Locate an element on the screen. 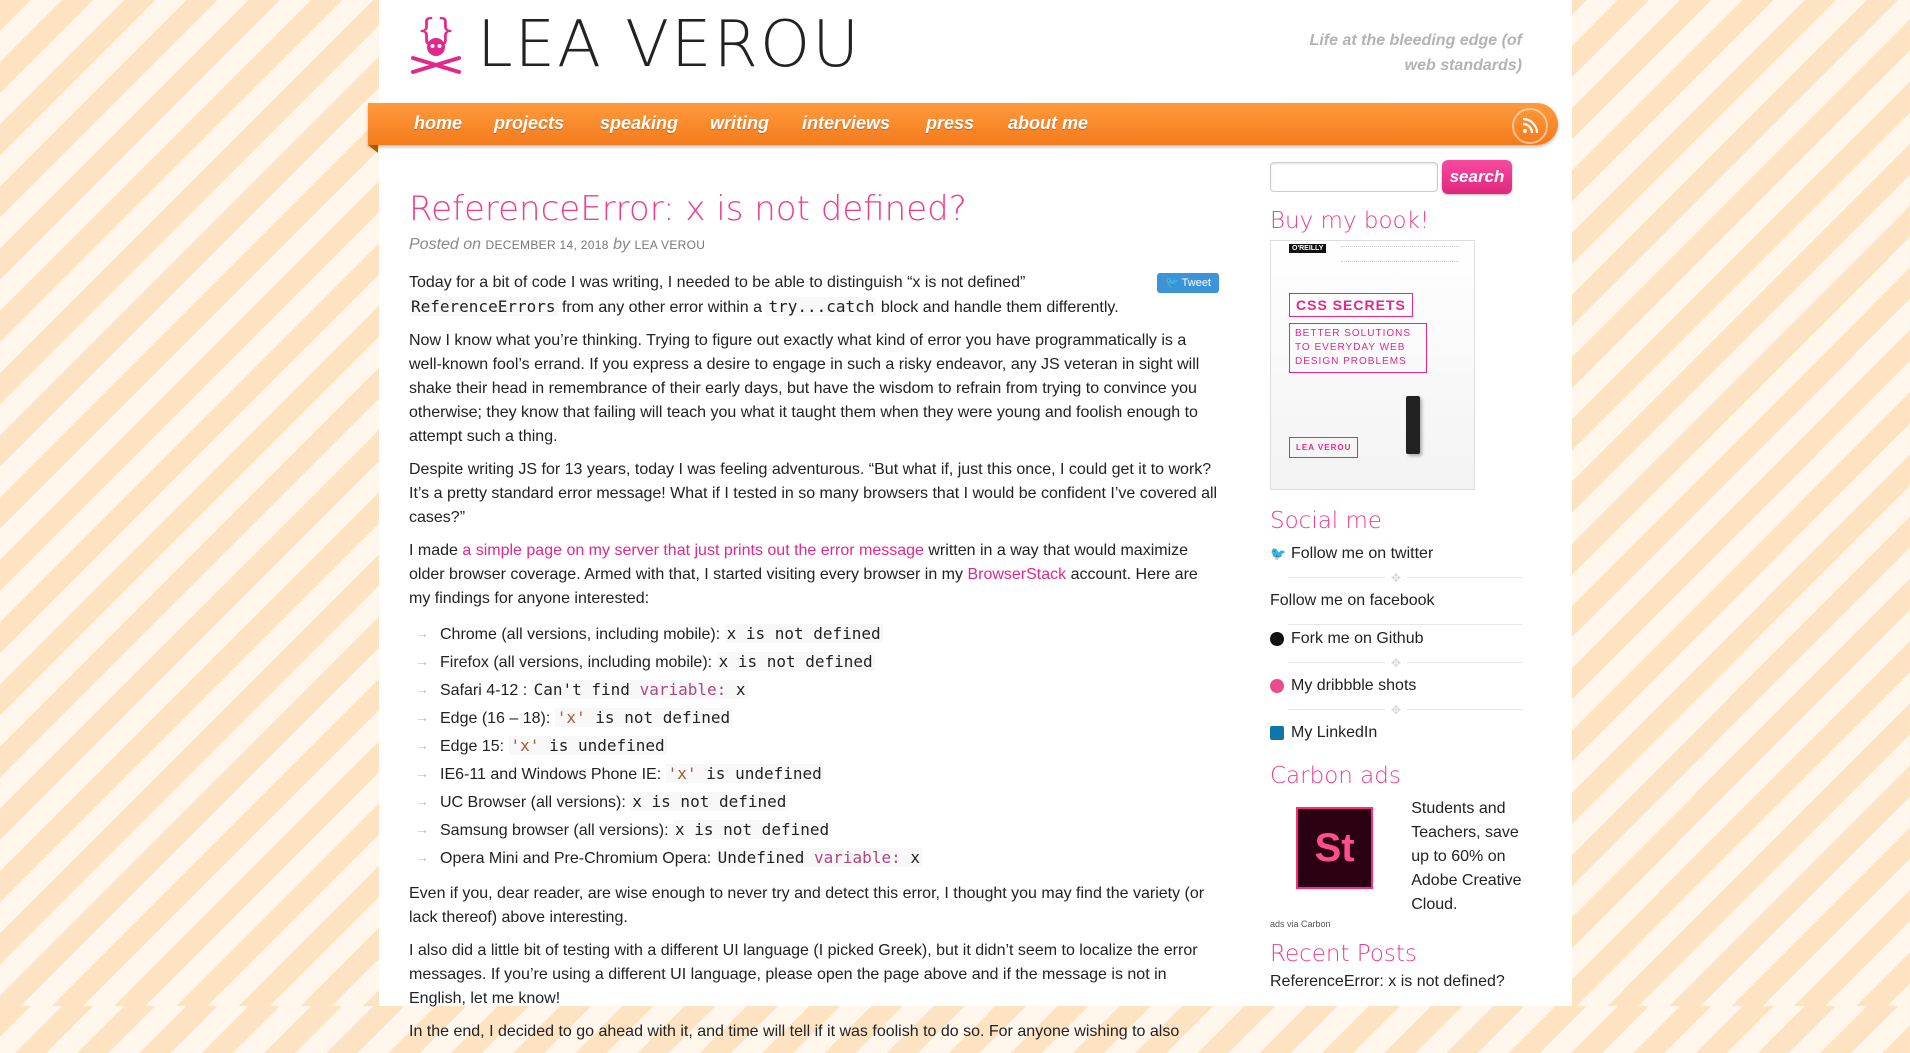  post-author: Lea Verou is located at coordinates (669, 245).